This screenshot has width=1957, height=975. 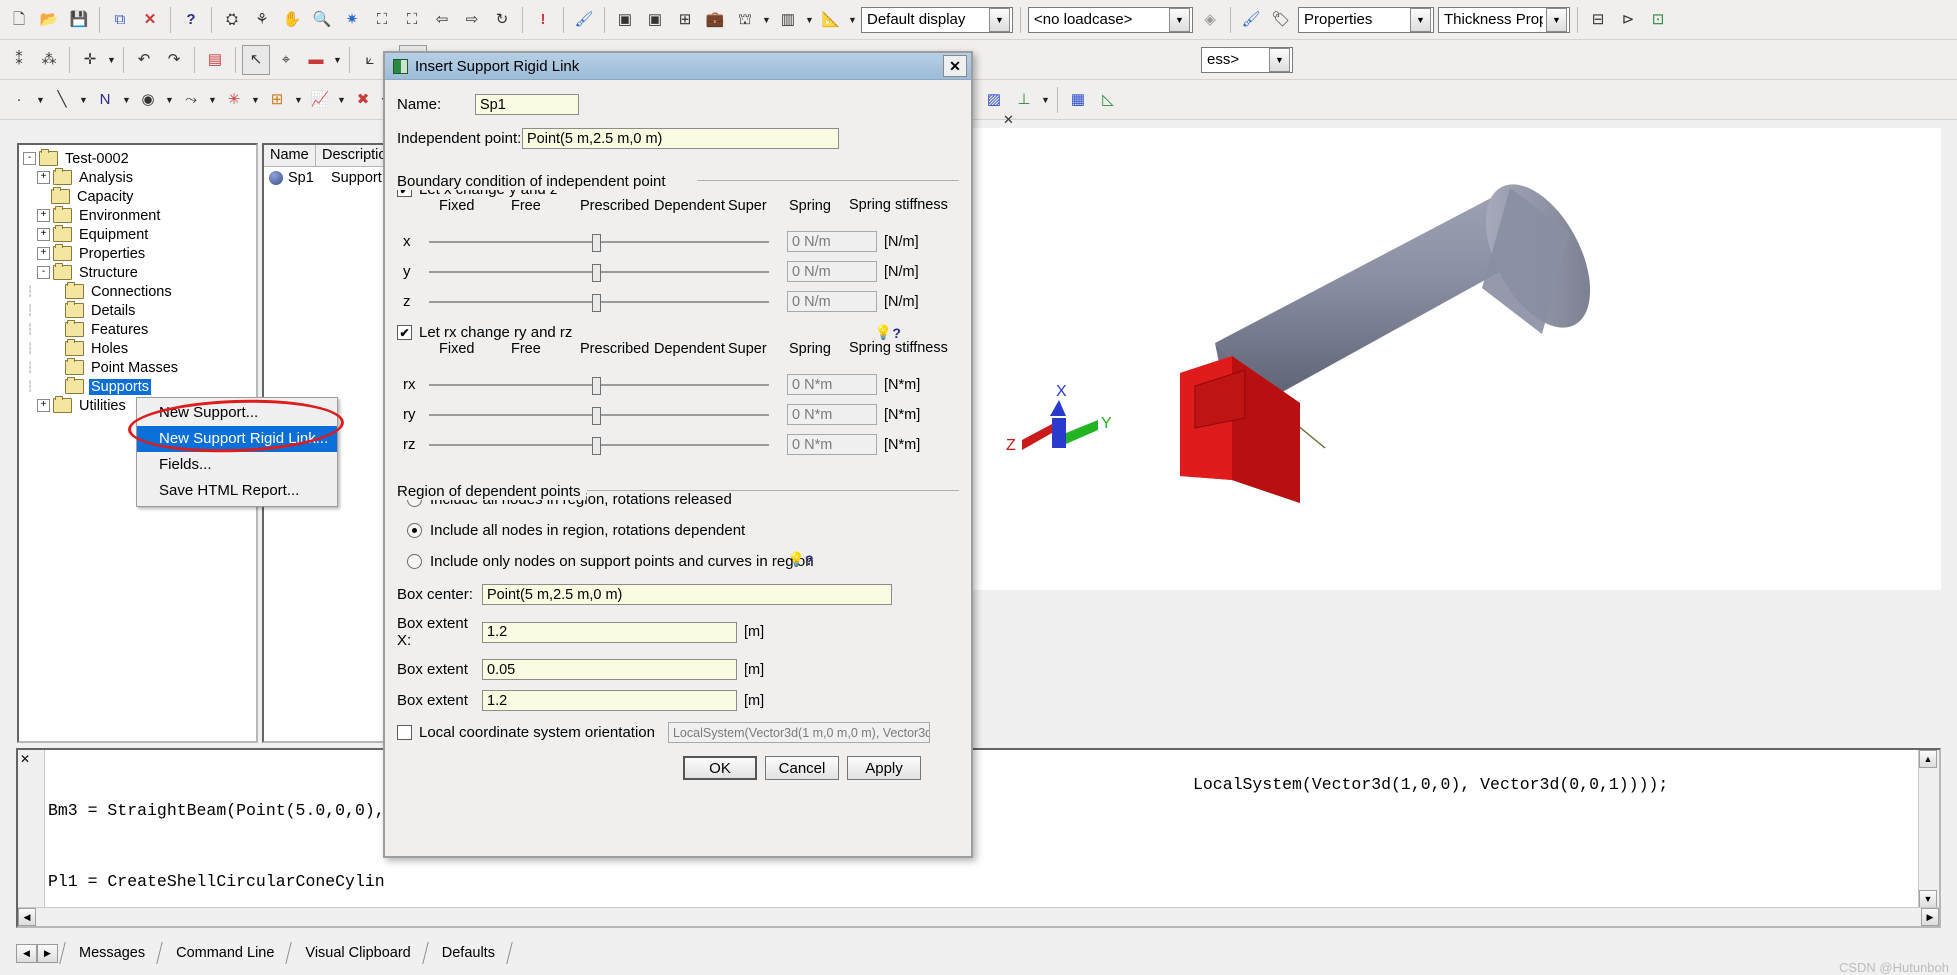 What do you see at coordinates (352, 20) in the screenshot?
I see `globe-icon: ✷` at bounding box center [352, 20].